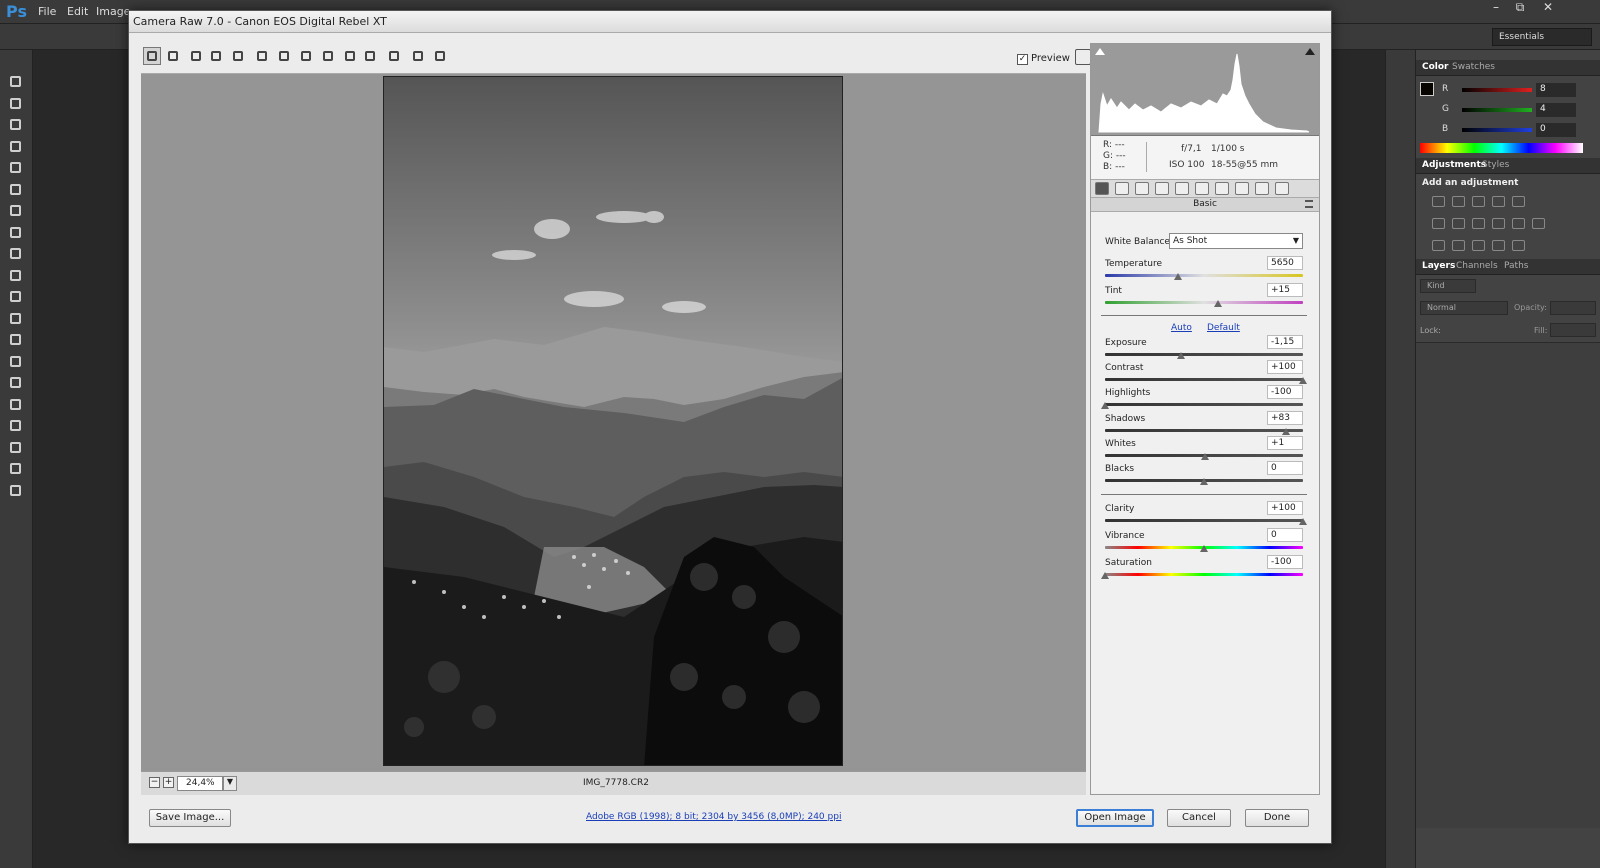  What do you see at coordinates (16, 103) in the screenshot?
I see `marquee-tool-icon` at bounding box center [16, 103].